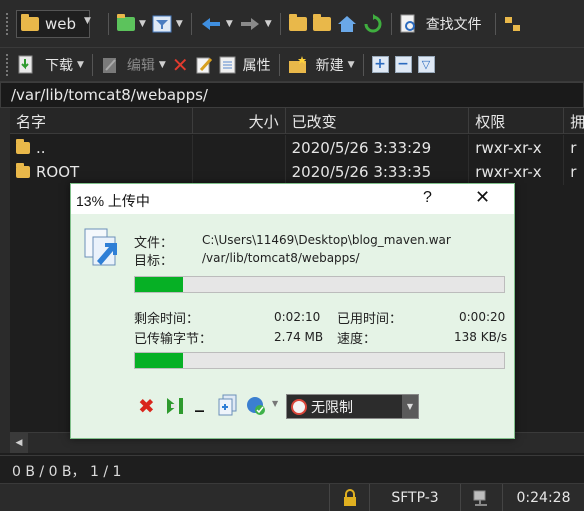 The image size is (584, 511). Describe the element at coordinates (126, 22) in the screenshot. I see `open-folder-icon` at that location.